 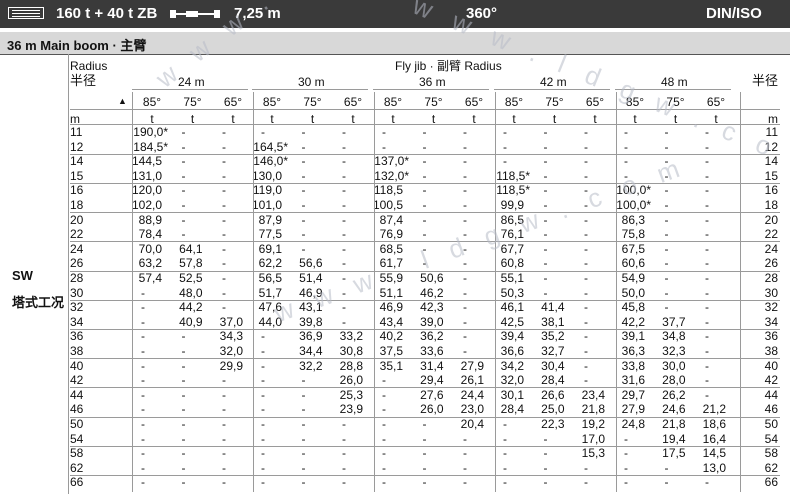 I want to click on load-cell: 44,2, so click(x=191, y=307).